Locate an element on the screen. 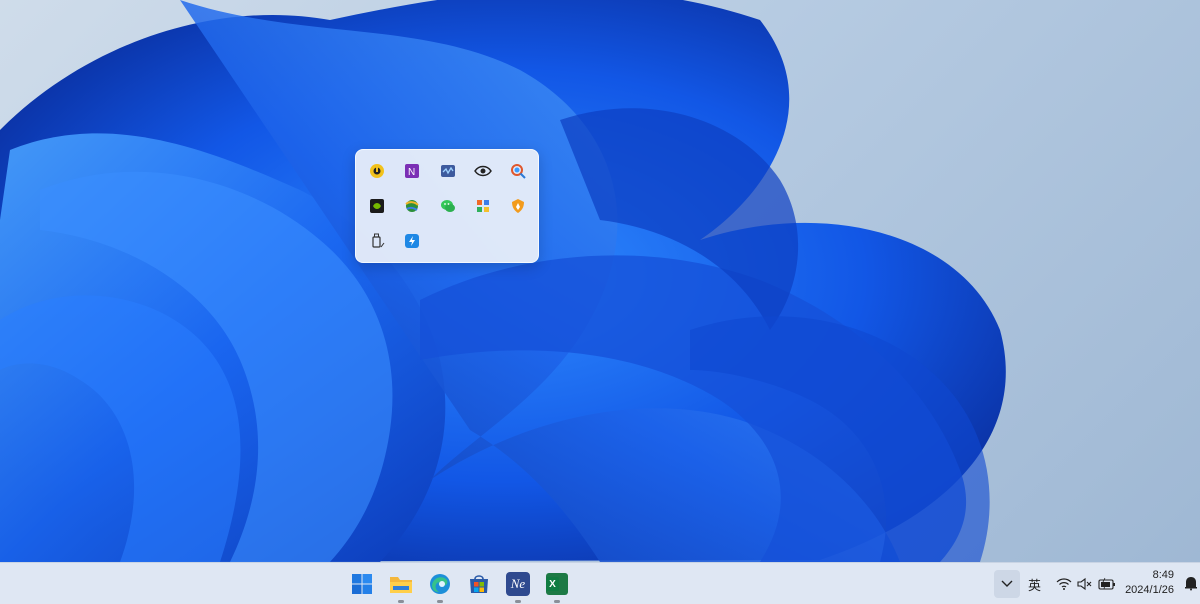 This screenshot has width=1200, height=604. ne-app-button: Ne is located at coordinates (518, 585).